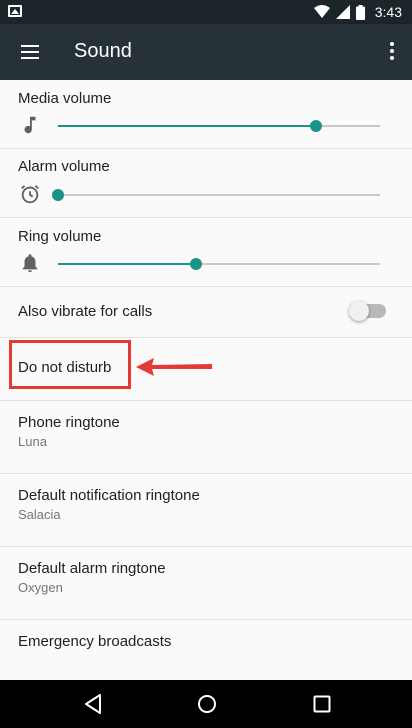 The height and width of the screenshot is (728, 412). I want to click on page-title: Sound, so click(103, 51).